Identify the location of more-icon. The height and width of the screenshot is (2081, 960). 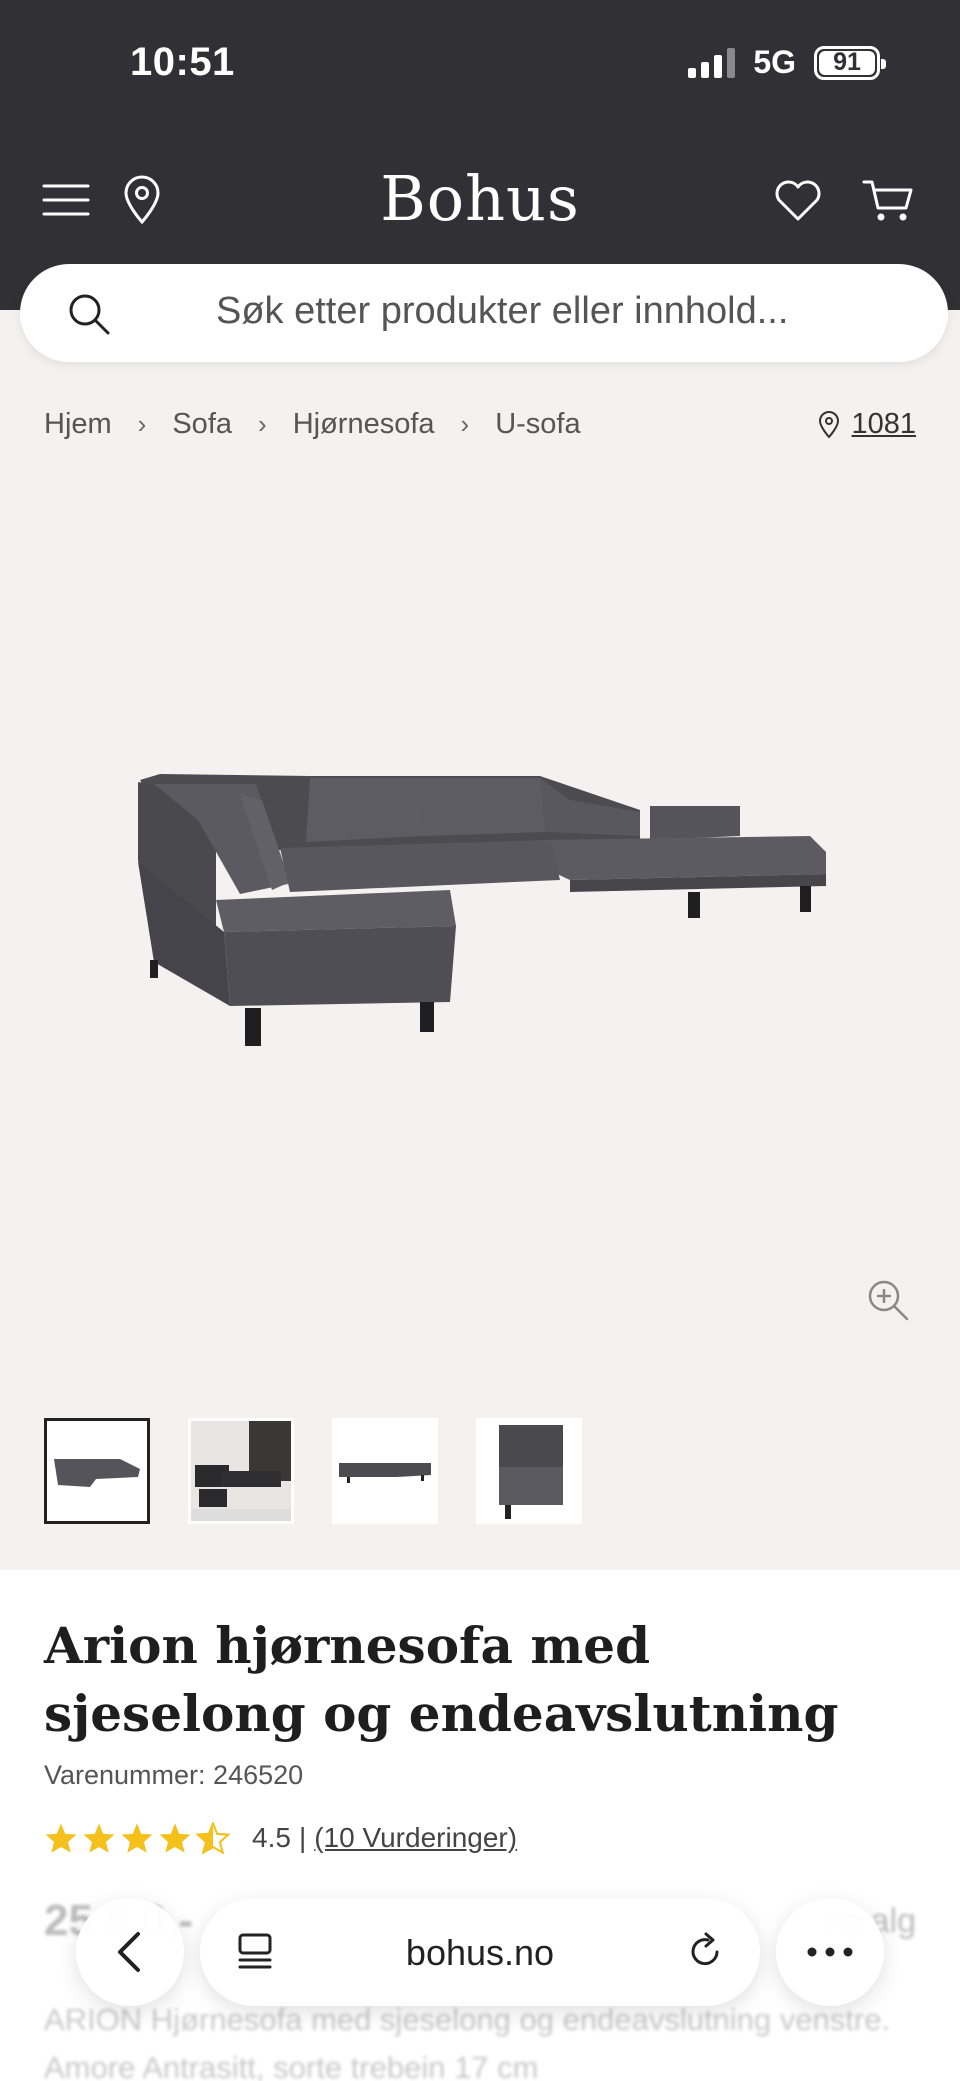
(830, 1952).